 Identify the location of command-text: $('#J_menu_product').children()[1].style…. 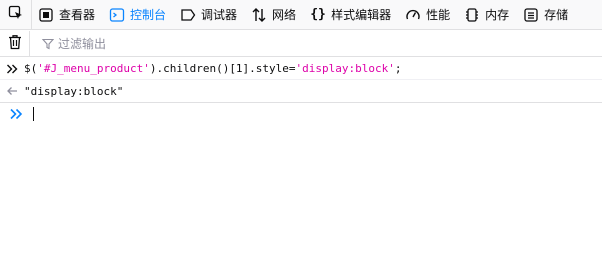
(213, 68).